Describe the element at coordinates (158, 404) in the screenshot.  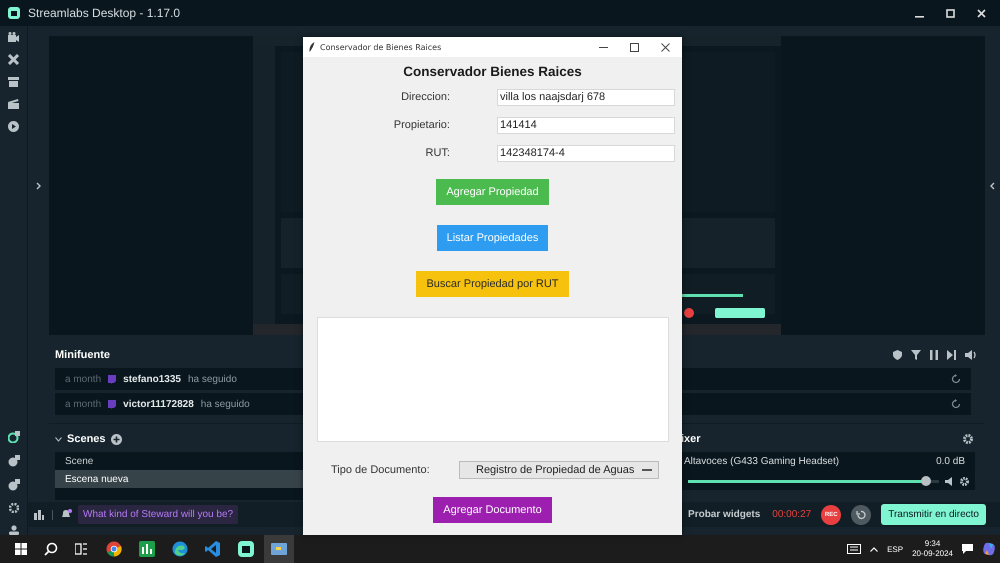
I see `event-user: victor11172828` at that location.